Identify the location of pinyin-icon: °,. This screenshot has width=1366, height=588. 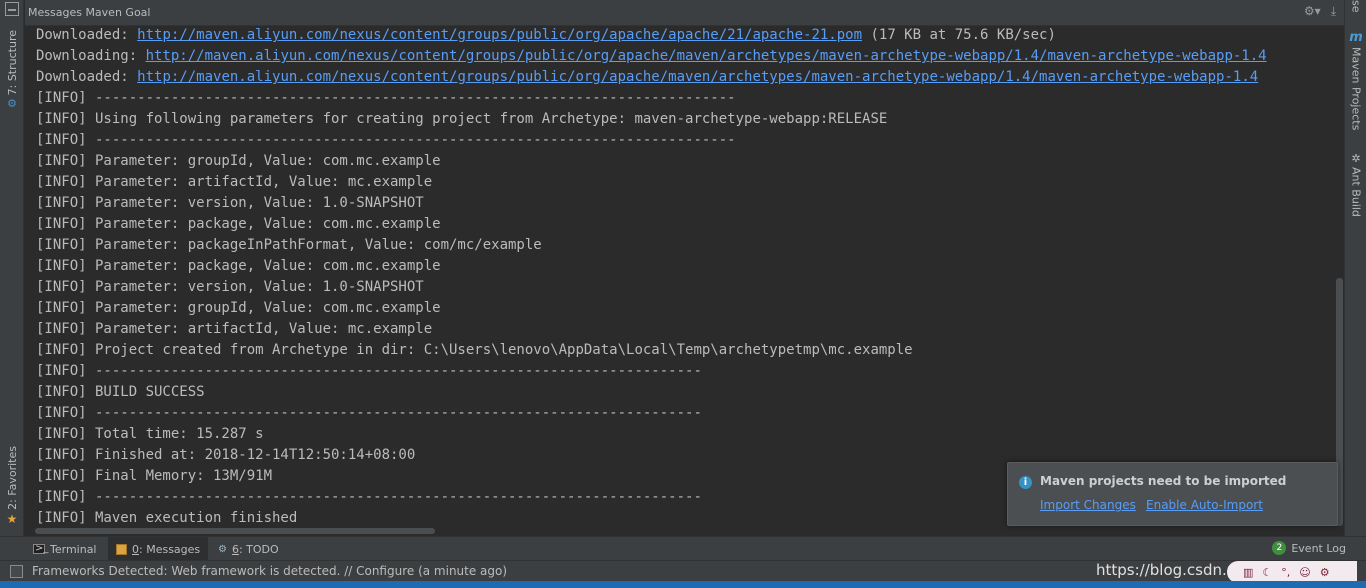
(1285, 572).